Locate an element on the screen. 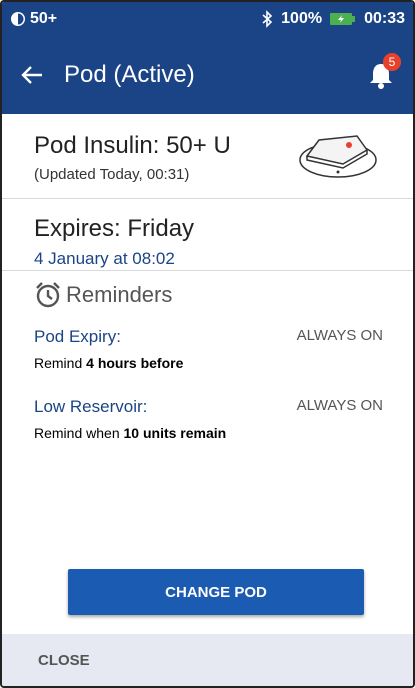 This screenshot has width=415, height=688. battery-icon is located at coordinates (343, 19).